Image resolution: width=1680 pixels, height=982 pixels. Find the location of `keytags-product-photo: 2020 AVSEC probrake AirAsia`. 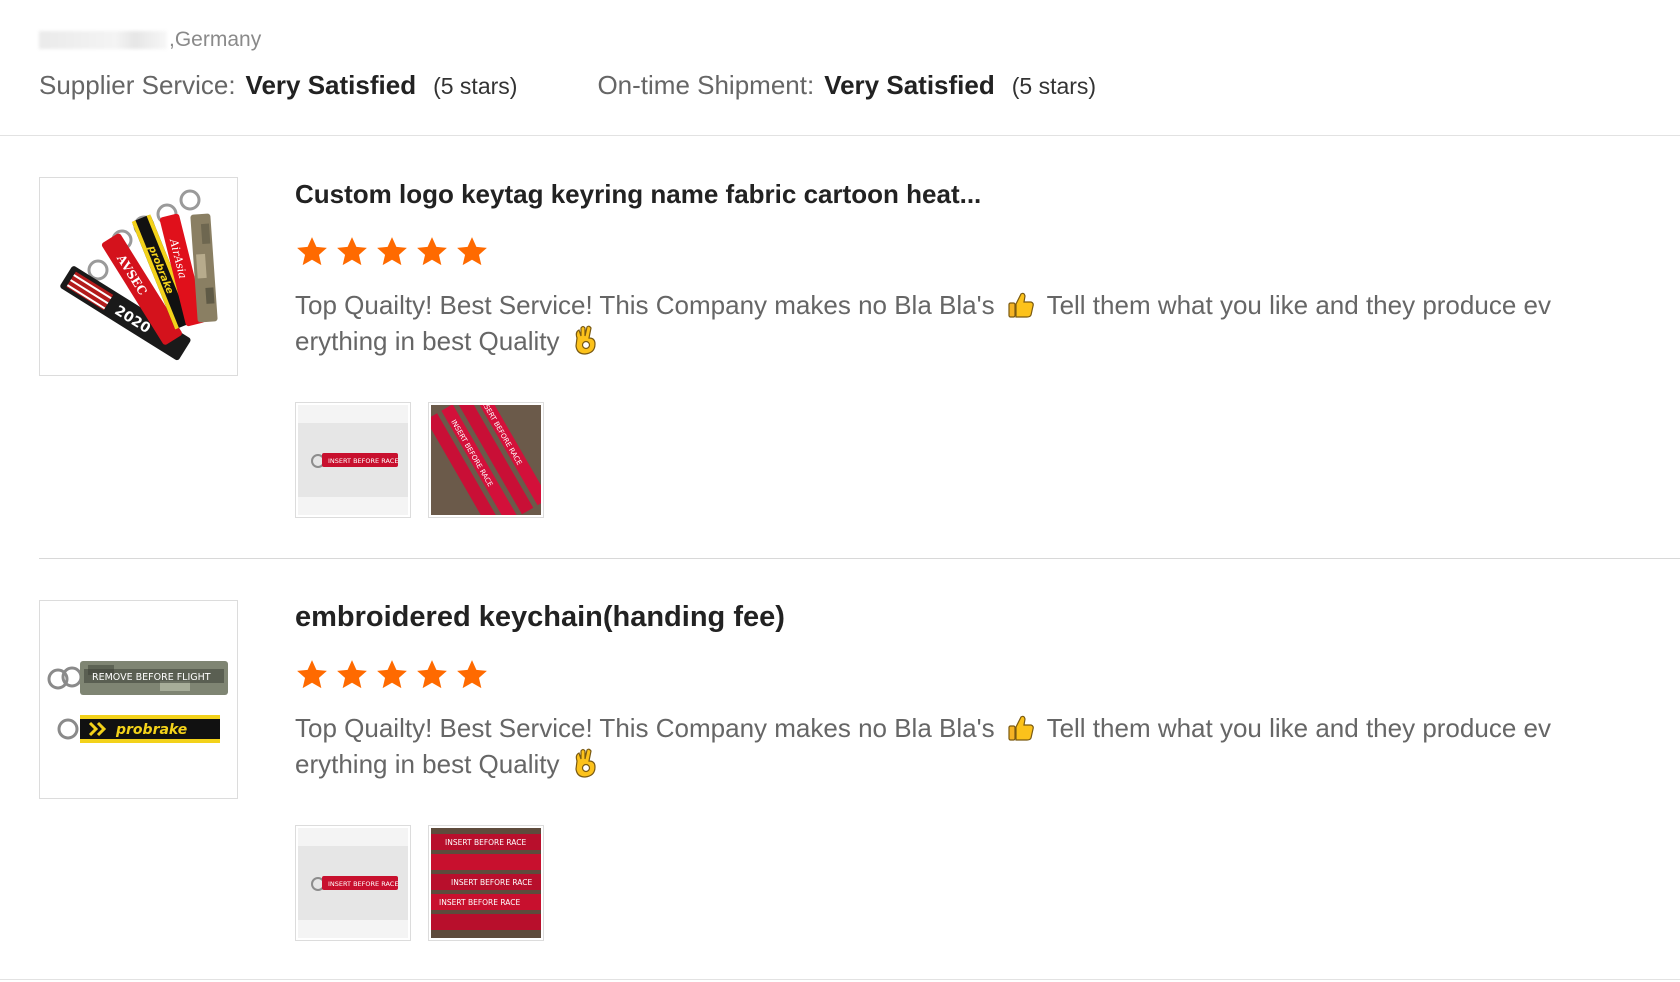

keytags-product-photo: 2020 AVSEC probrake AirAsia is located at coordinates (138, 276).